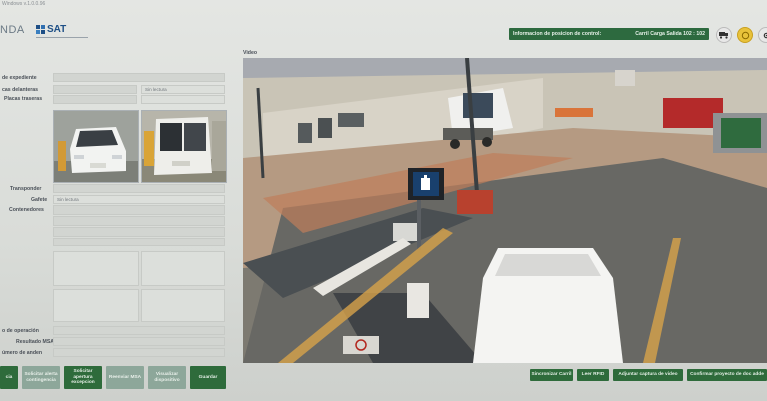 Image resolution: width=767 pixels, height=401 pixels. Describe the element at coordinates (26, 189) in the screenshot. I see `transponder-label: Transponder` at that location.